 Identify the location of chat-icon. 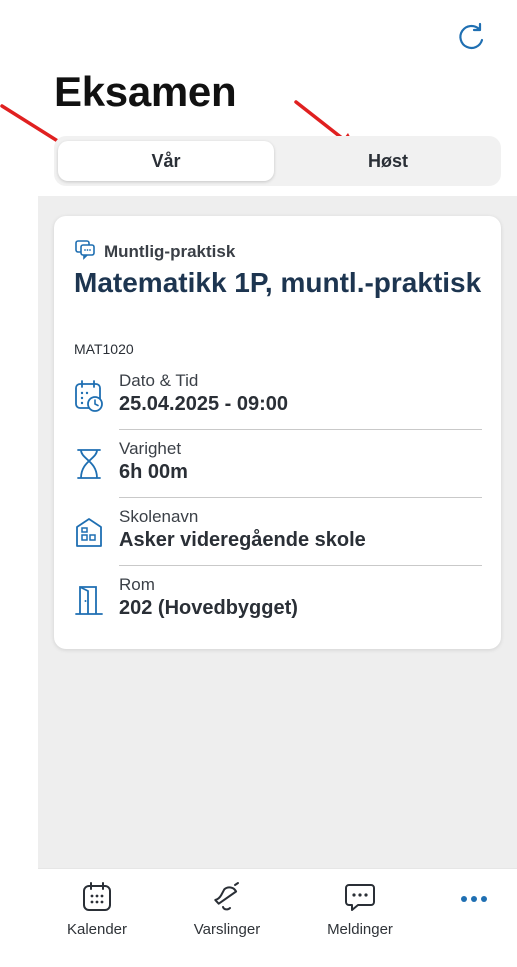
(360, 897).